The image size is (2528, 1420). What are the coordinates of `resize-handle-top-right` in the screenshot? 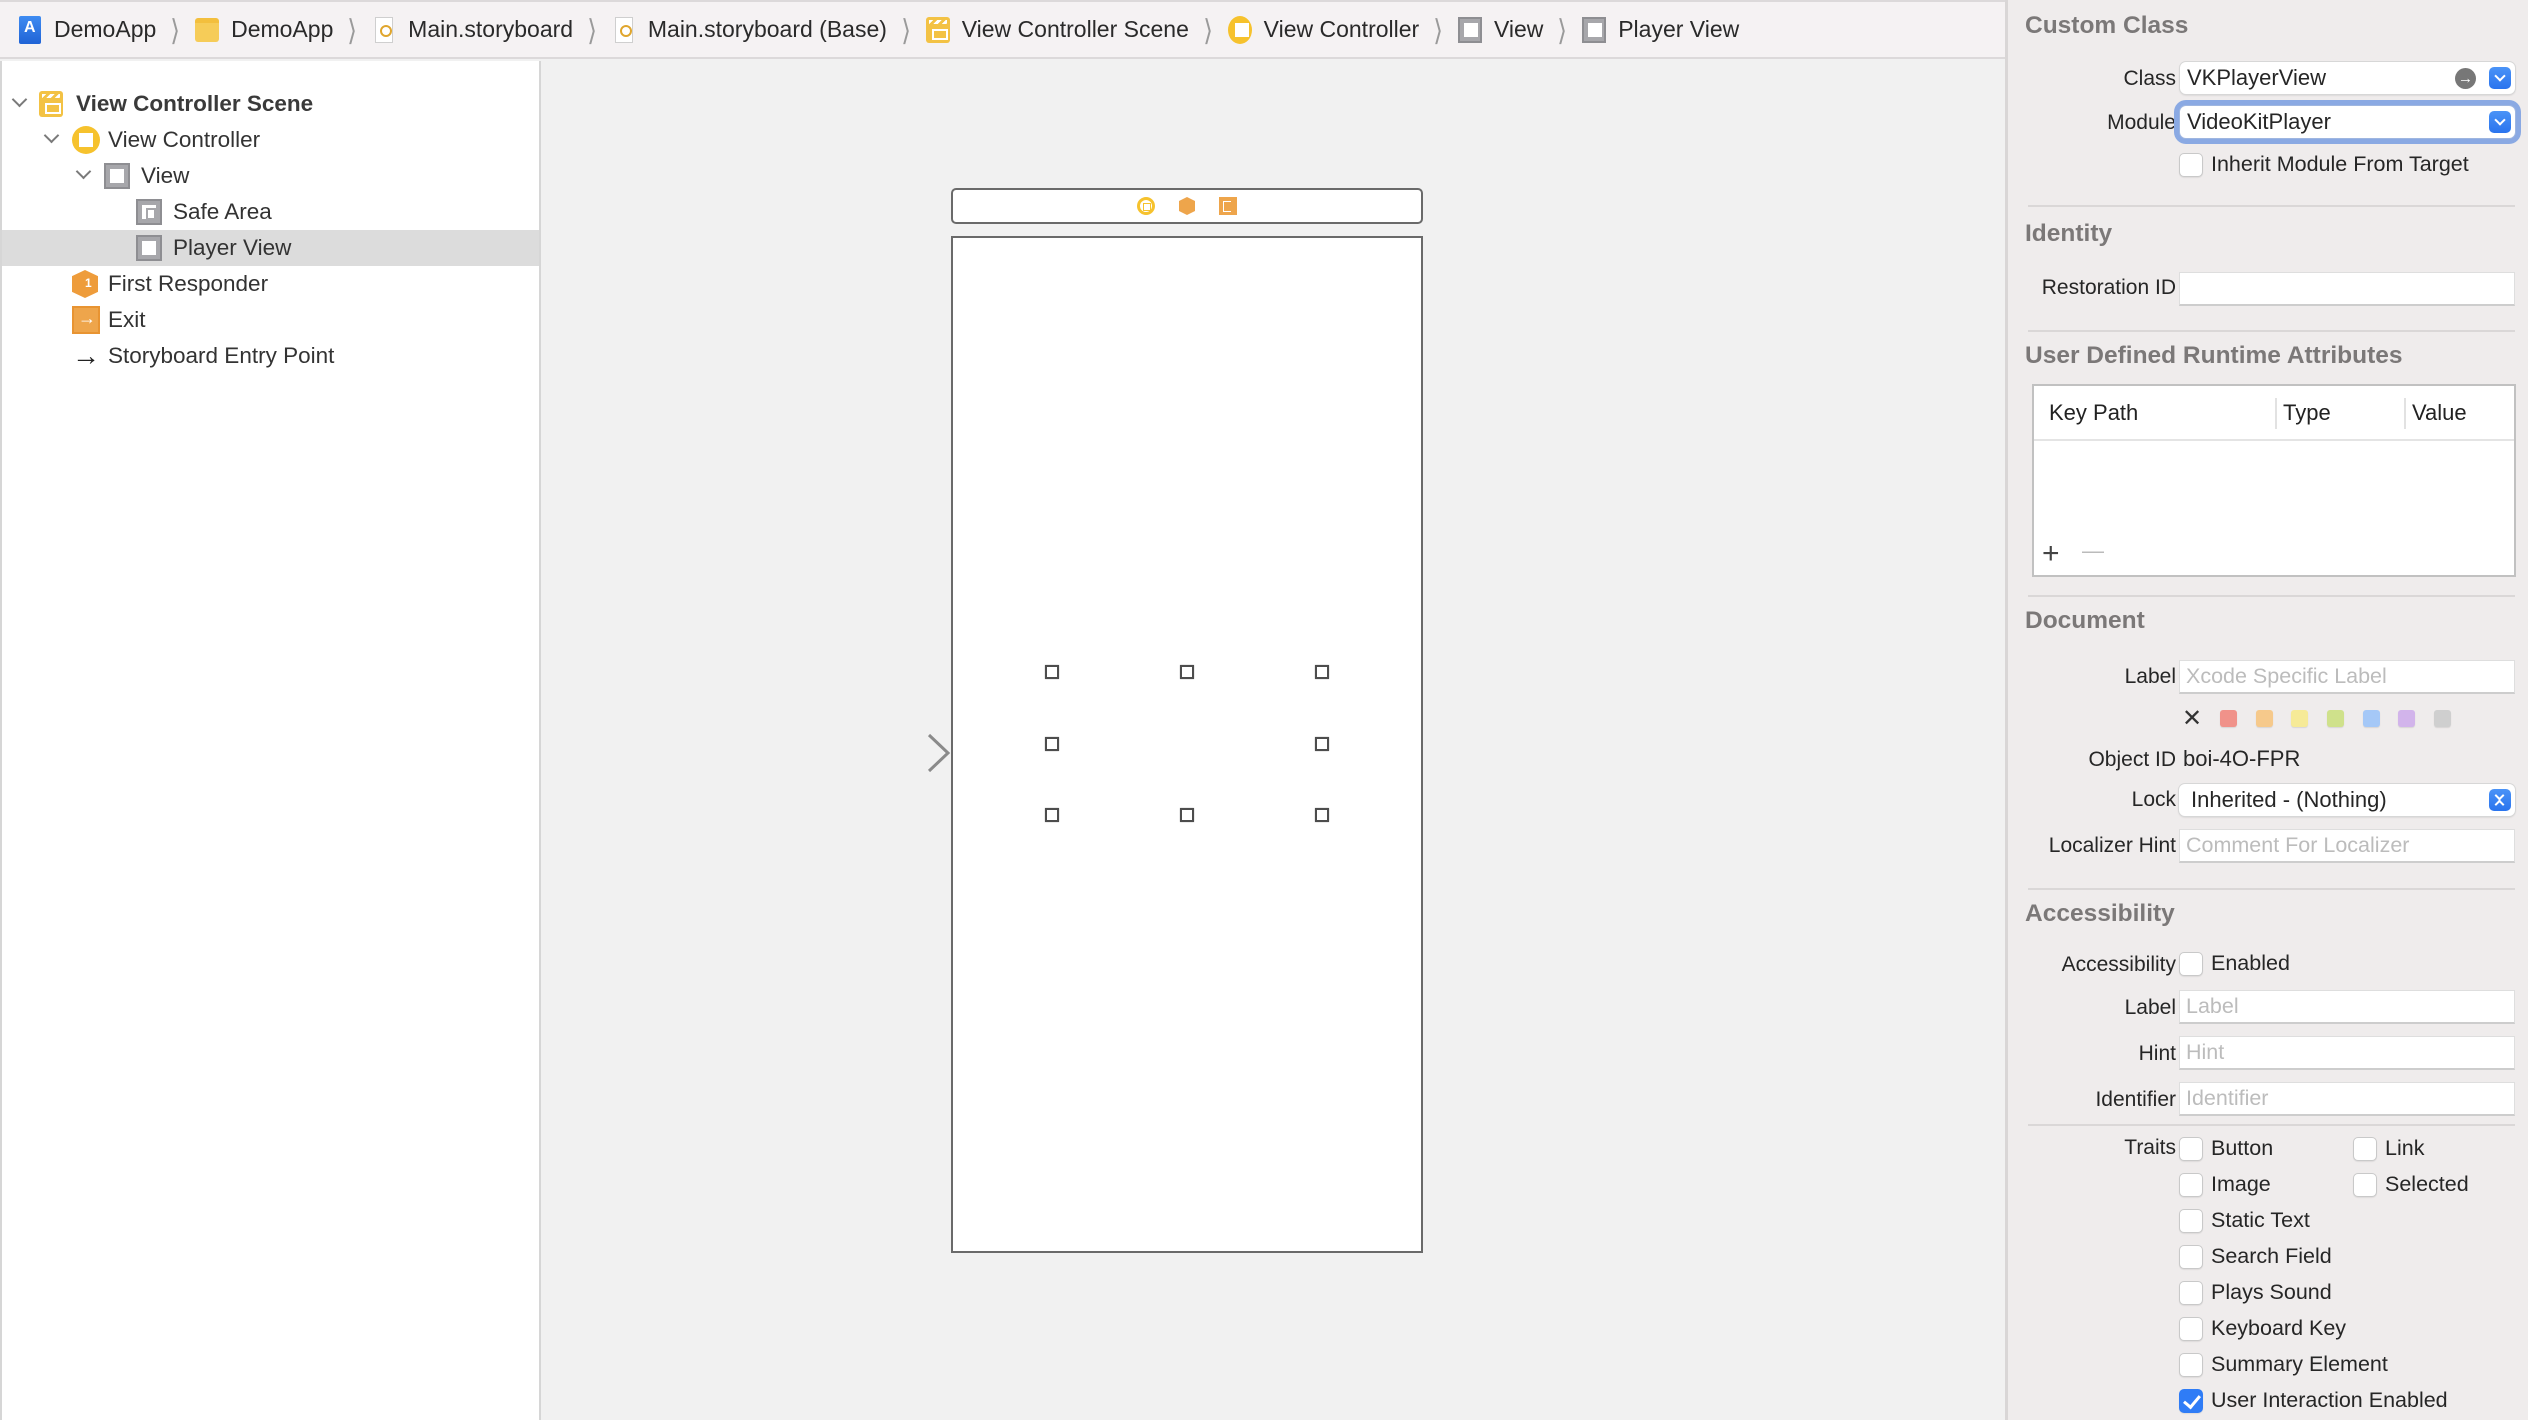 It's located at (1322, 672).